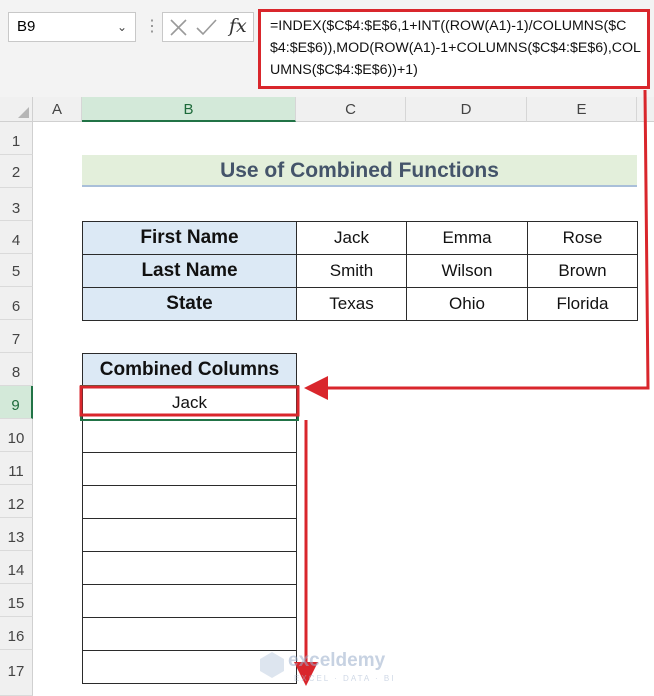  I want to click on watermark-name: exceldemy, so click(337, 660).